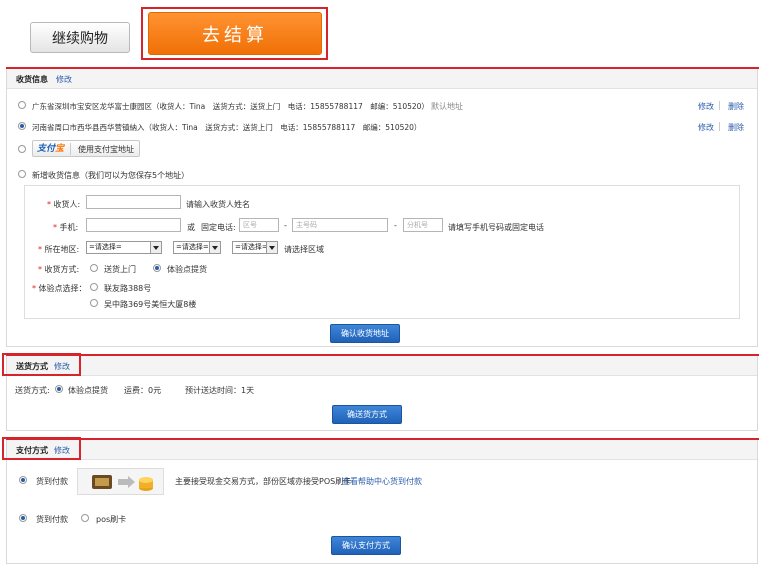 The image size is (760, 566). I want to click on confirm-address-button: 确认收货地址, so click(365, 333).